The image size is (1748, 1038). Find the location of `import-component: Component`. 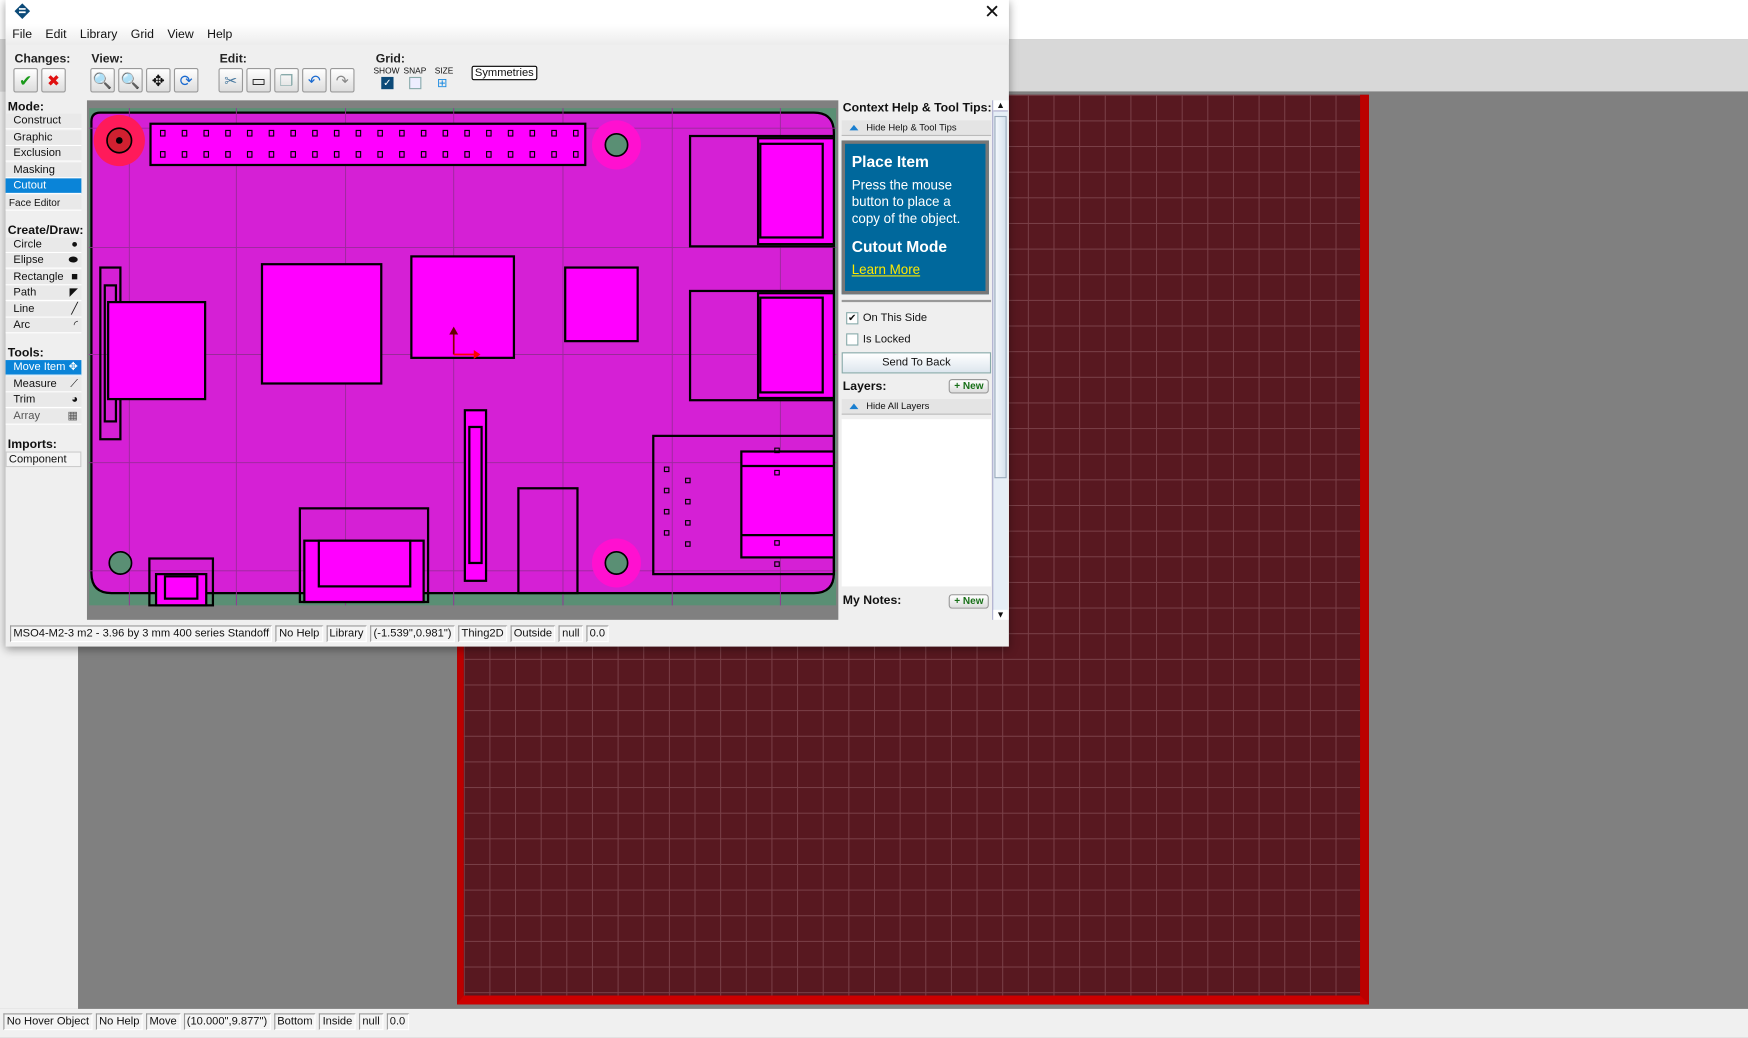

import-component: Component is located at coordinates (43, 458).